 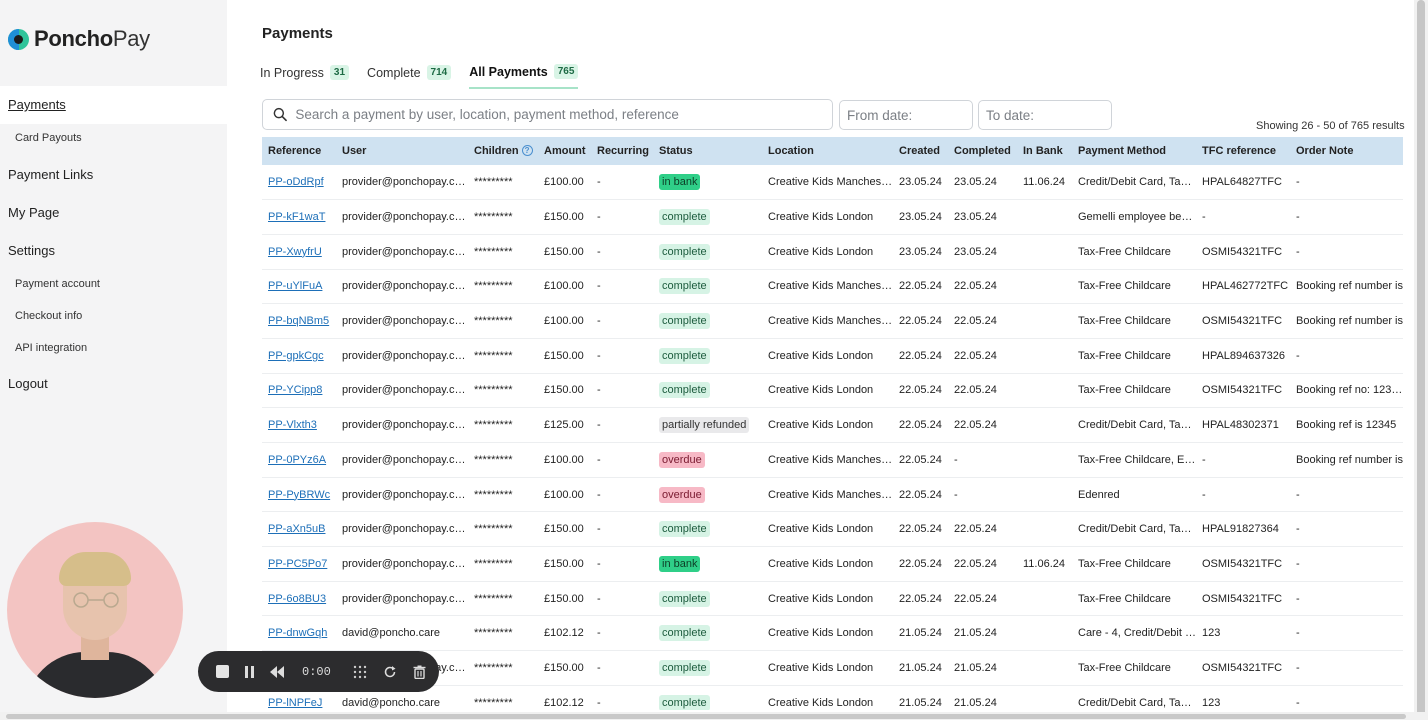 What do you see at coordinates (113, 284) in the screenshot?
I see `sidebar-item-payment-account: Payment account` at bounding box center [113, 284].